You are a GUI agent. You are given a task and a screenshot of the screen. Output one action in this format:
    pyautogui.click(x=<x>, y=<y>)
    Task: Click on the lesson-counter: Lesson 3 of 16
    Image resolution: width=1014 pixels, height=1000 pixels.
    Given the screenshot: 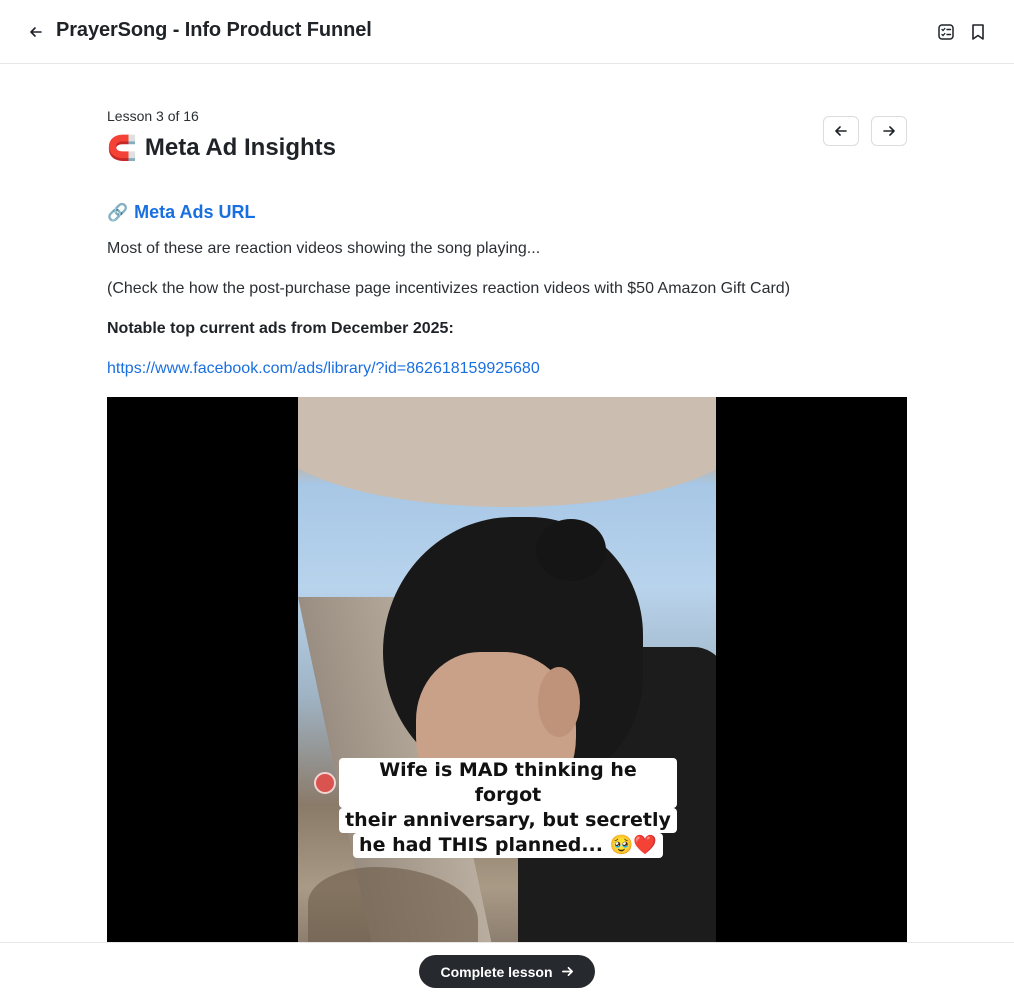 What is the action you would take?
    pyautogui.click(x=153, y=116)
    